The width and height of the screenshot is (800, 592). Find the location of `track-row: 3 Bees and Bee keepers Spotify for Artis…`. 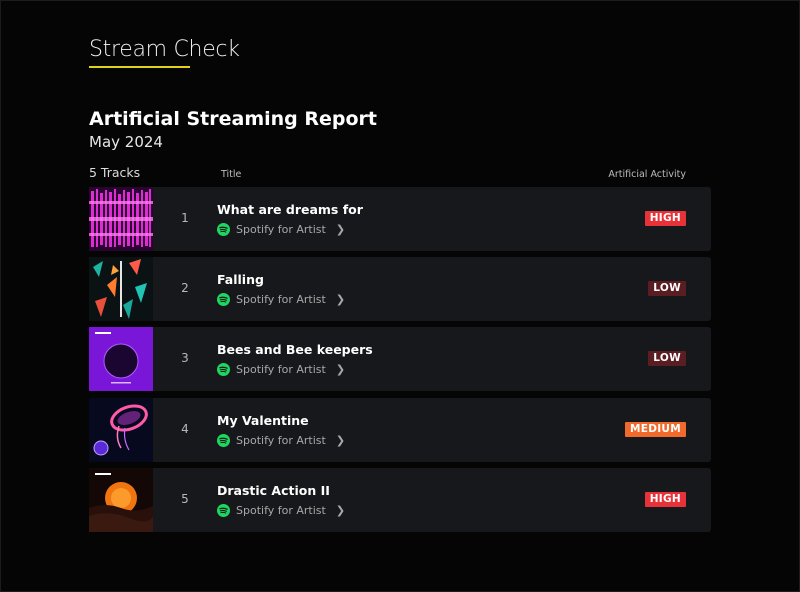

track-row: 3 Bees and Bee keepers Spotify for Artis… is located at coordinates (400, 359).